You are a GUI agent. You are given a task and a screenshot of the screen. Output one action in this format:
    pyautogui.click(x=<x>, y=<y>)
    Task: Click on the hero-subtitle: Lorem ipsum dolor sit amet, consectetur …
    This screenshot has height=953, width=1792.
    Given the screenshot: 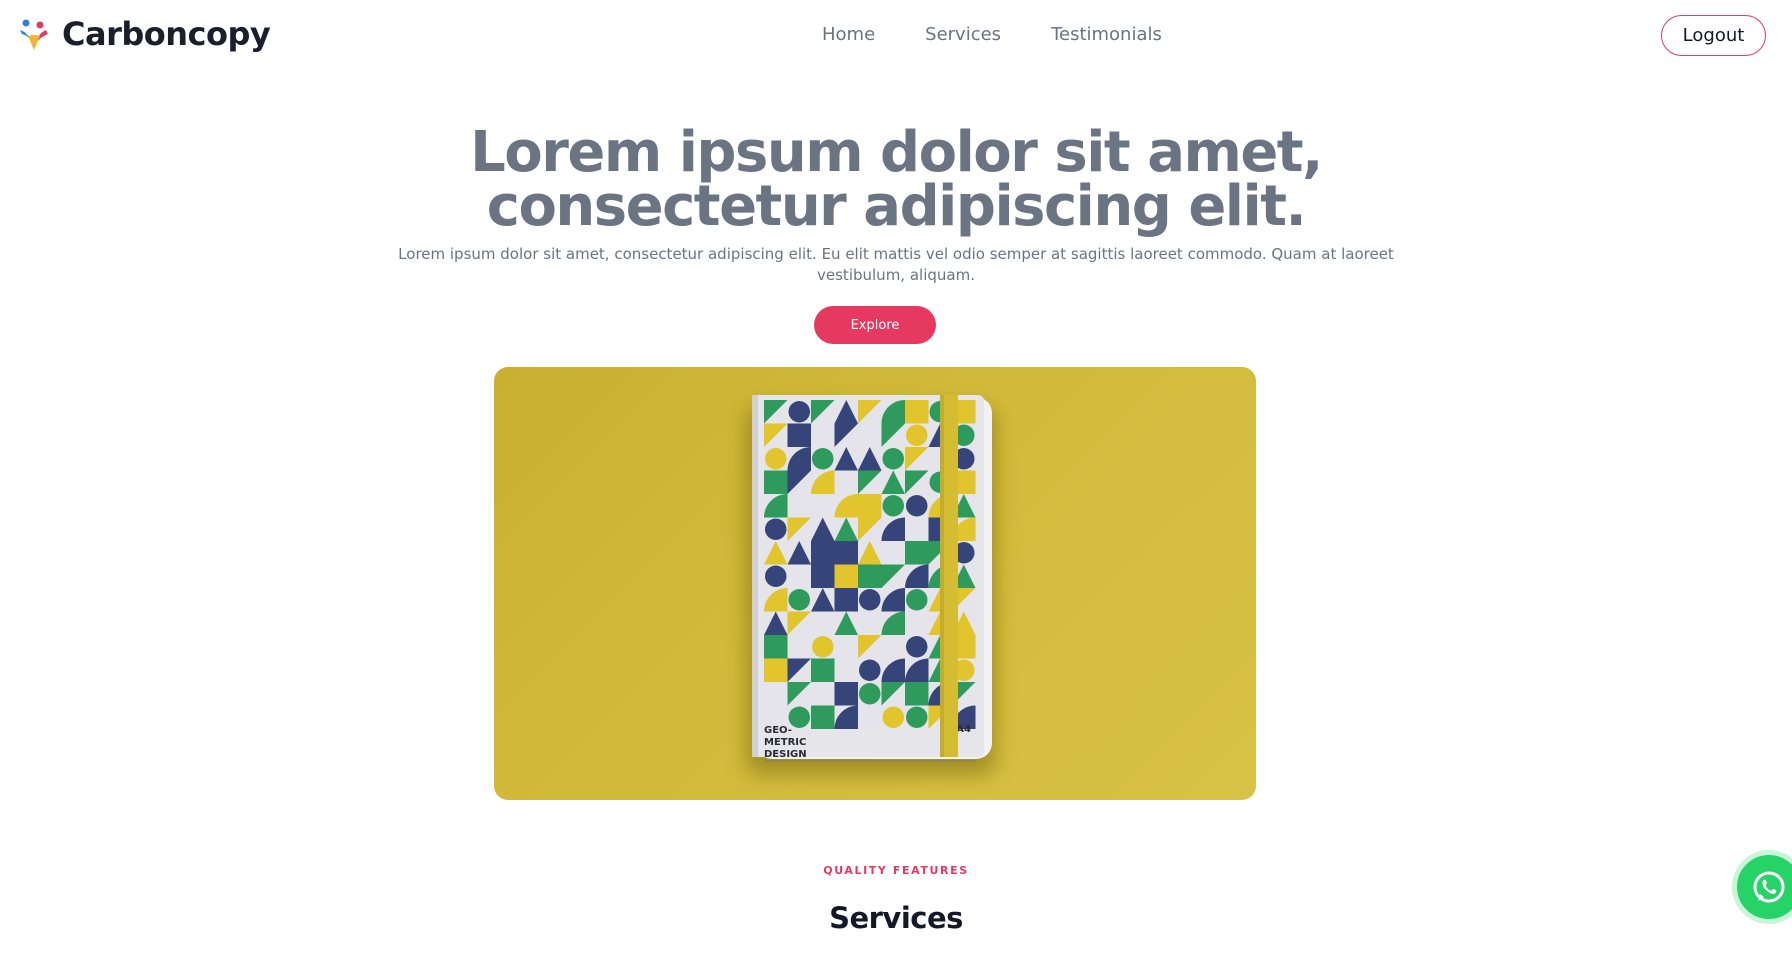 What is the action you would take?
    pyautogui.click(x=896, y=264)
    